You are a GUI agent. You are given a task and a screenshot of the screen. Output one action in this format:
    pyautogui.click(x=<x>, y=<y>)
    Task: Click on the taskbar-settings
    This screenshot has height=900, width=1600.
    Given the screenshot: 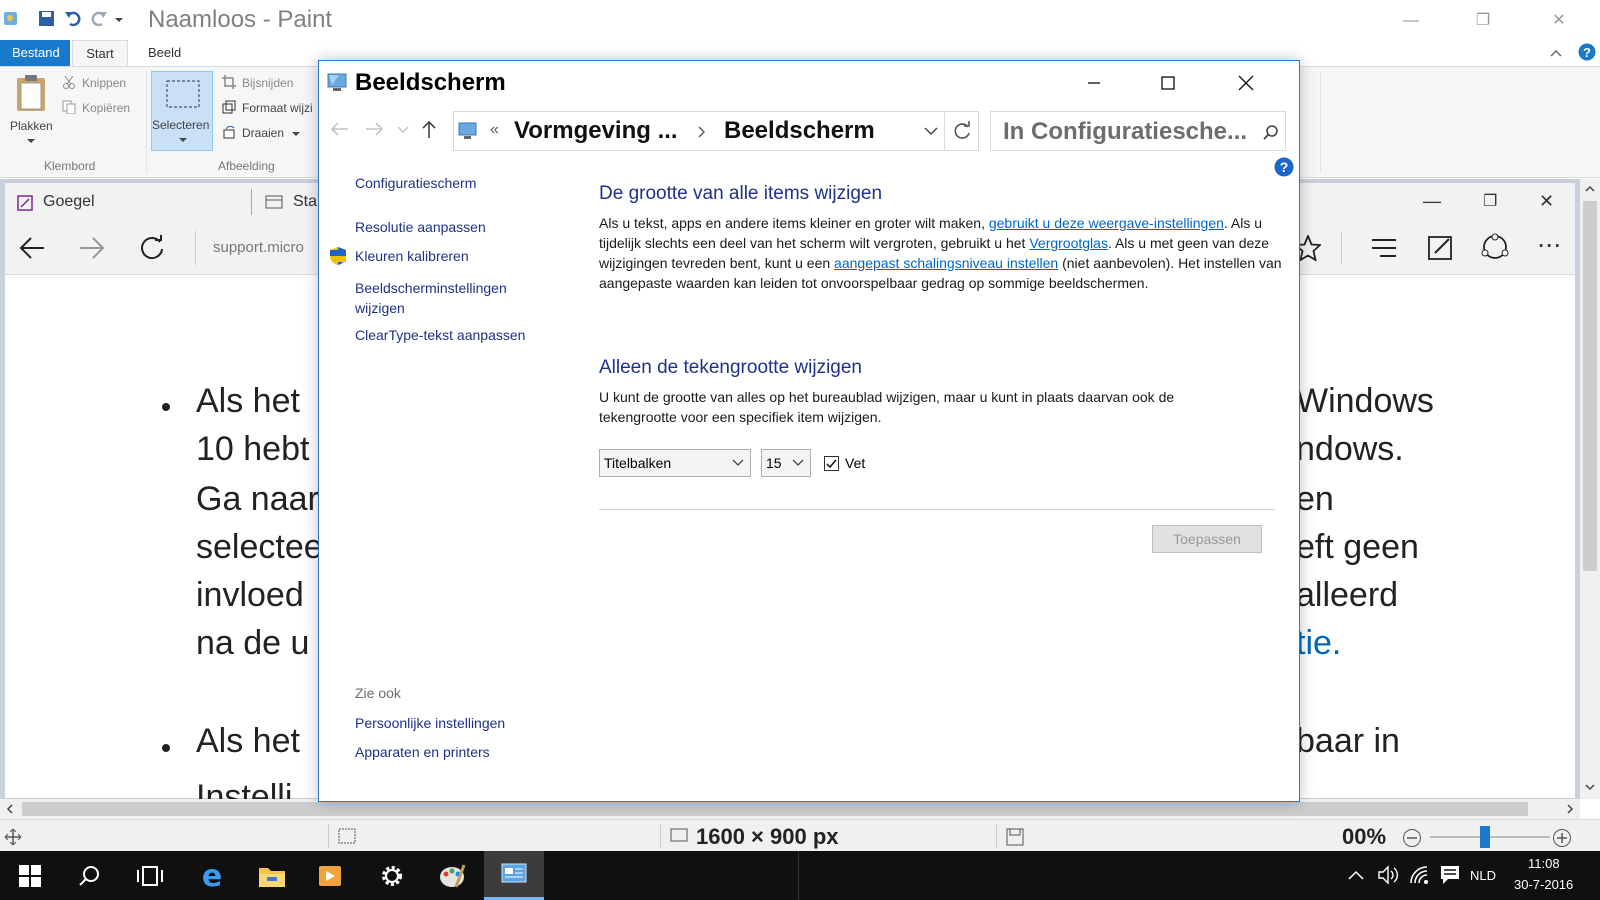 What is the action you would take?
    pyautogui.click(x=392, y=875)
    